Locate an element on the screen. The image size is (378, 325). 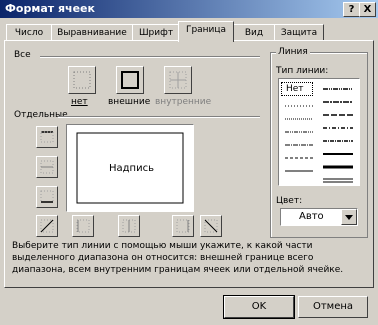
tab-number: Число is located at coordinates (29, 32).